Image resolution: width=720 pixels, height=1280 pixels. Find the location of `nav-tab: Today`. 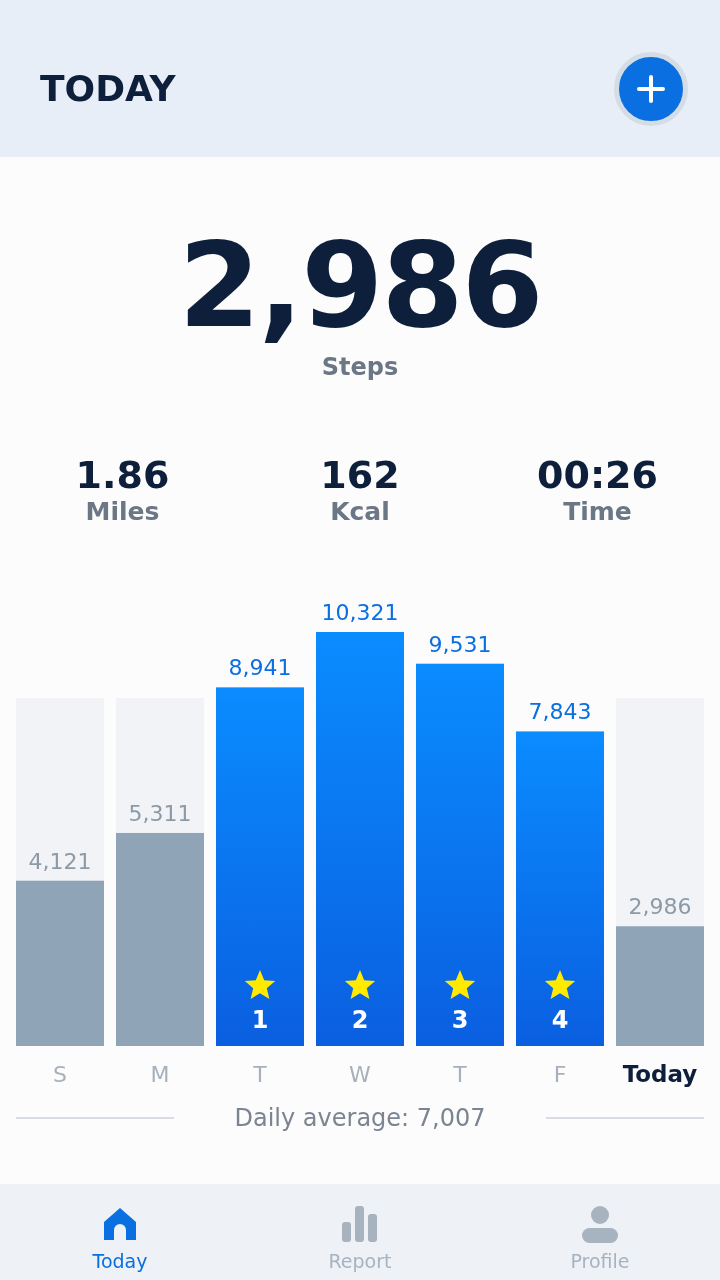

nav-tab: Today is located at coordinates (120, 1232).